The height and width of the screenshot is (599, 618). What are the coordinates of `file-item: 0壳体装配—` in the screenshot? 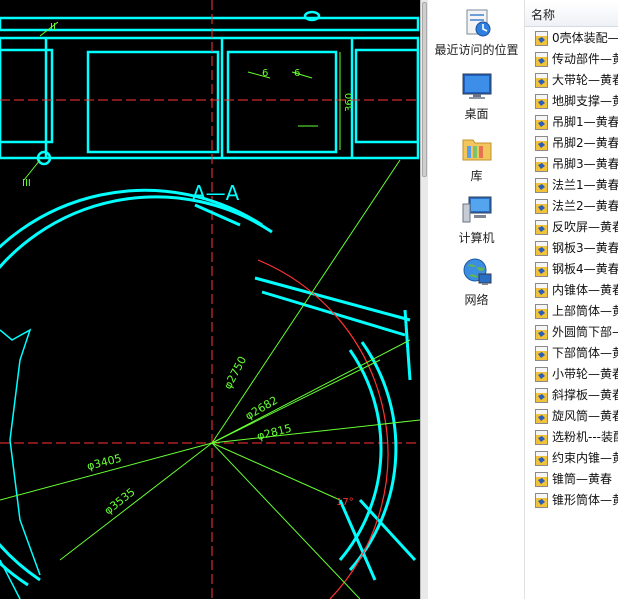 It's located at (571, 38).